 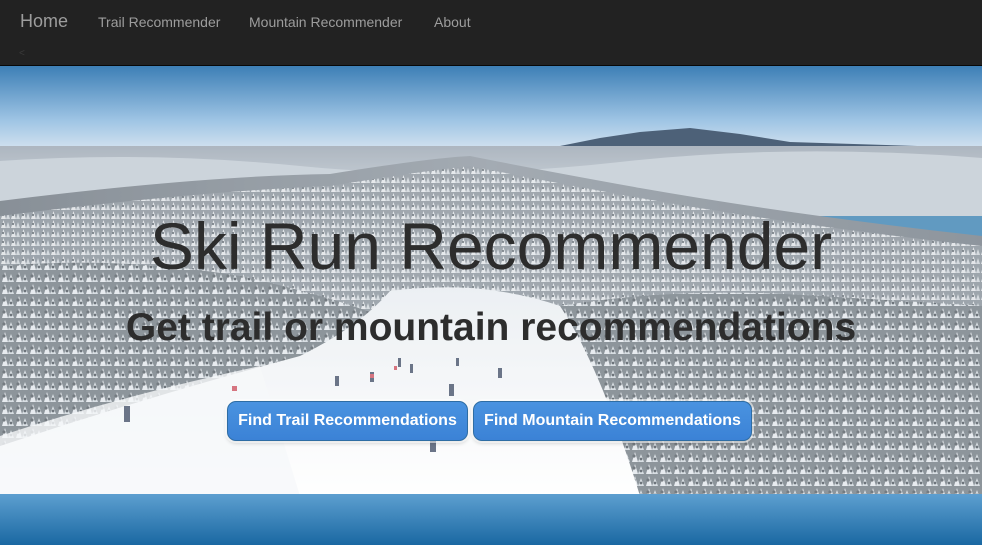 What do you see at coordinates (44, 21) in the screenshot?
I see `home-link: Home` at bounding box center [44, 21].